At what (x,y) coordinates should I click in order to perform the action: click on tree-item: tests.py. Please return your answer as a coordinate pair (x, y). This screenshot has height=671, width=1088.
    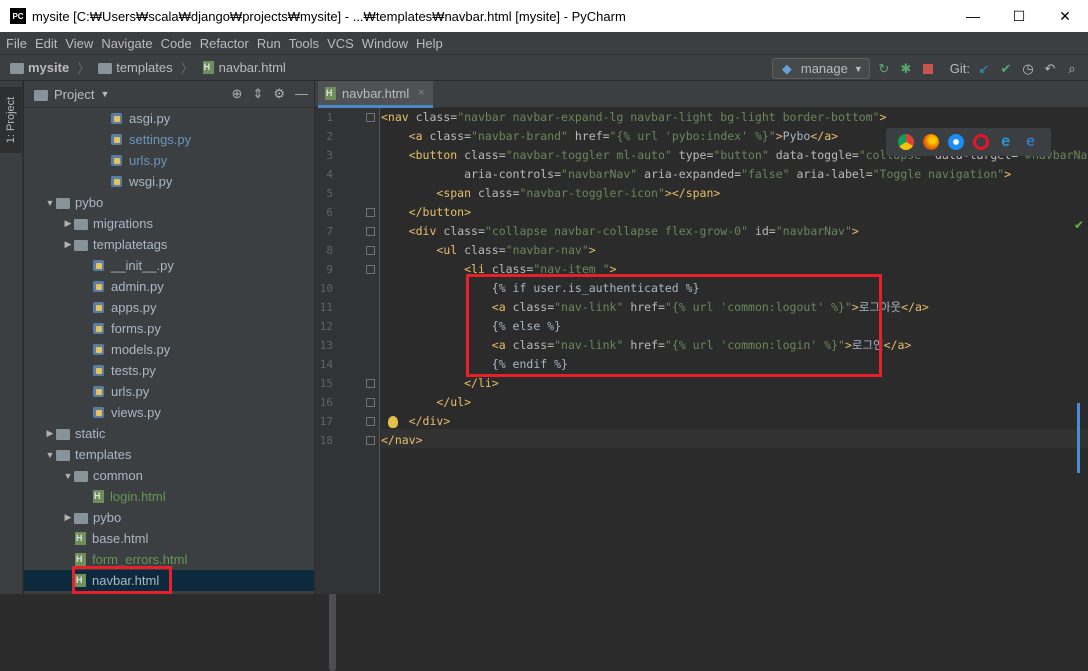
    Looking at the image, I should click on (169, 370).